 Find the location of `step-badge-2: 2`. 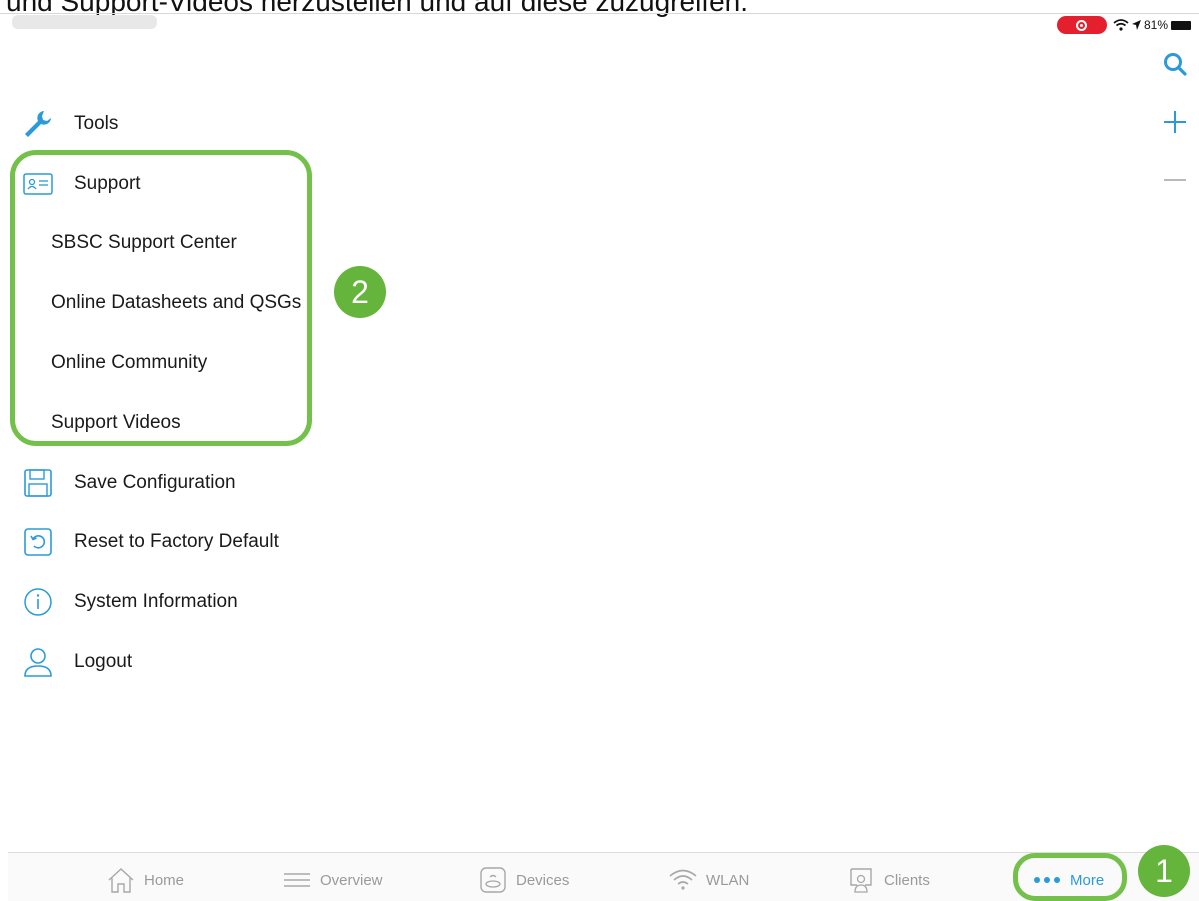

step-badge-2: 2 is located at coordinates (360, 292).